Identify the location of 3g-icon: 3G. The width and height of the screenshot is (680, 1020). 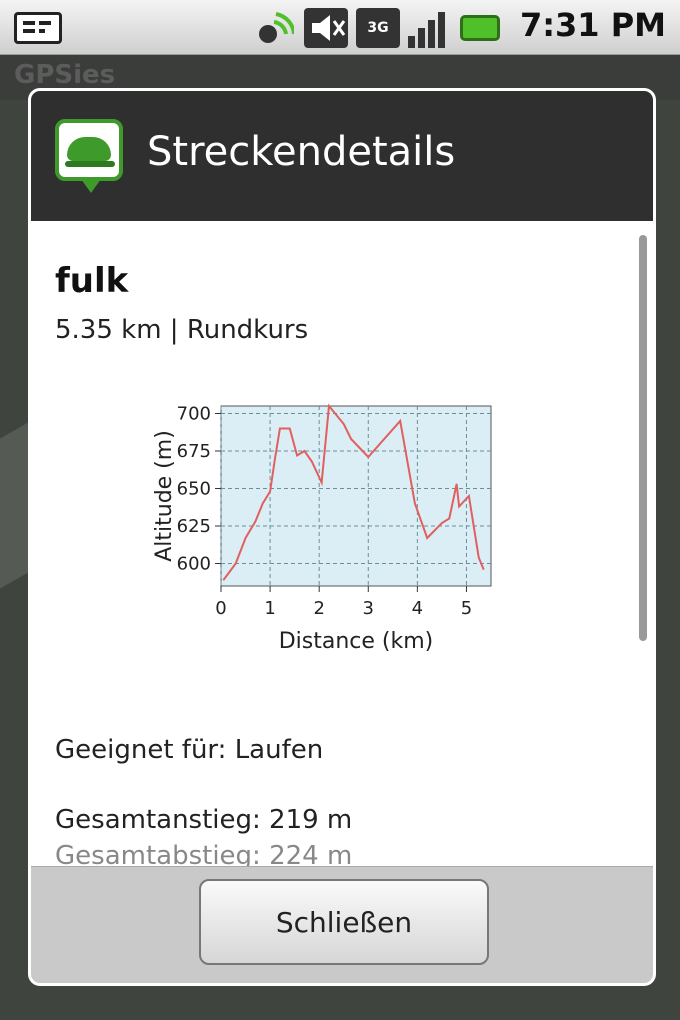
(378, 28).